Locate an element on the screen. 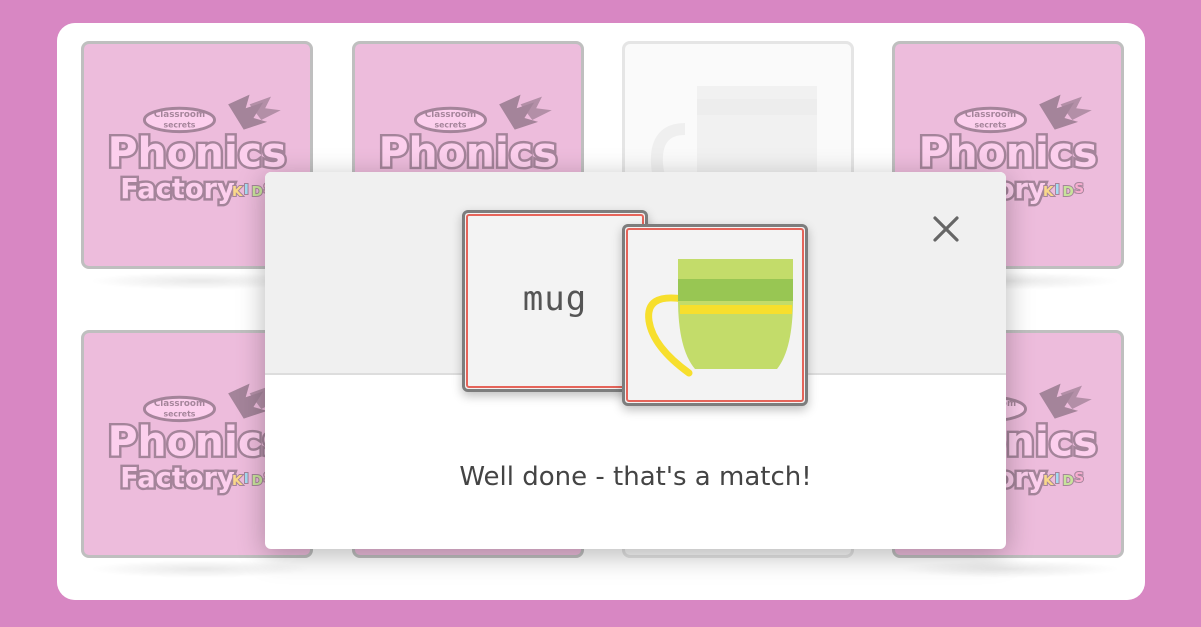 The image size is (1201, 627). word-card: mug is located at coordinates (555, 301).